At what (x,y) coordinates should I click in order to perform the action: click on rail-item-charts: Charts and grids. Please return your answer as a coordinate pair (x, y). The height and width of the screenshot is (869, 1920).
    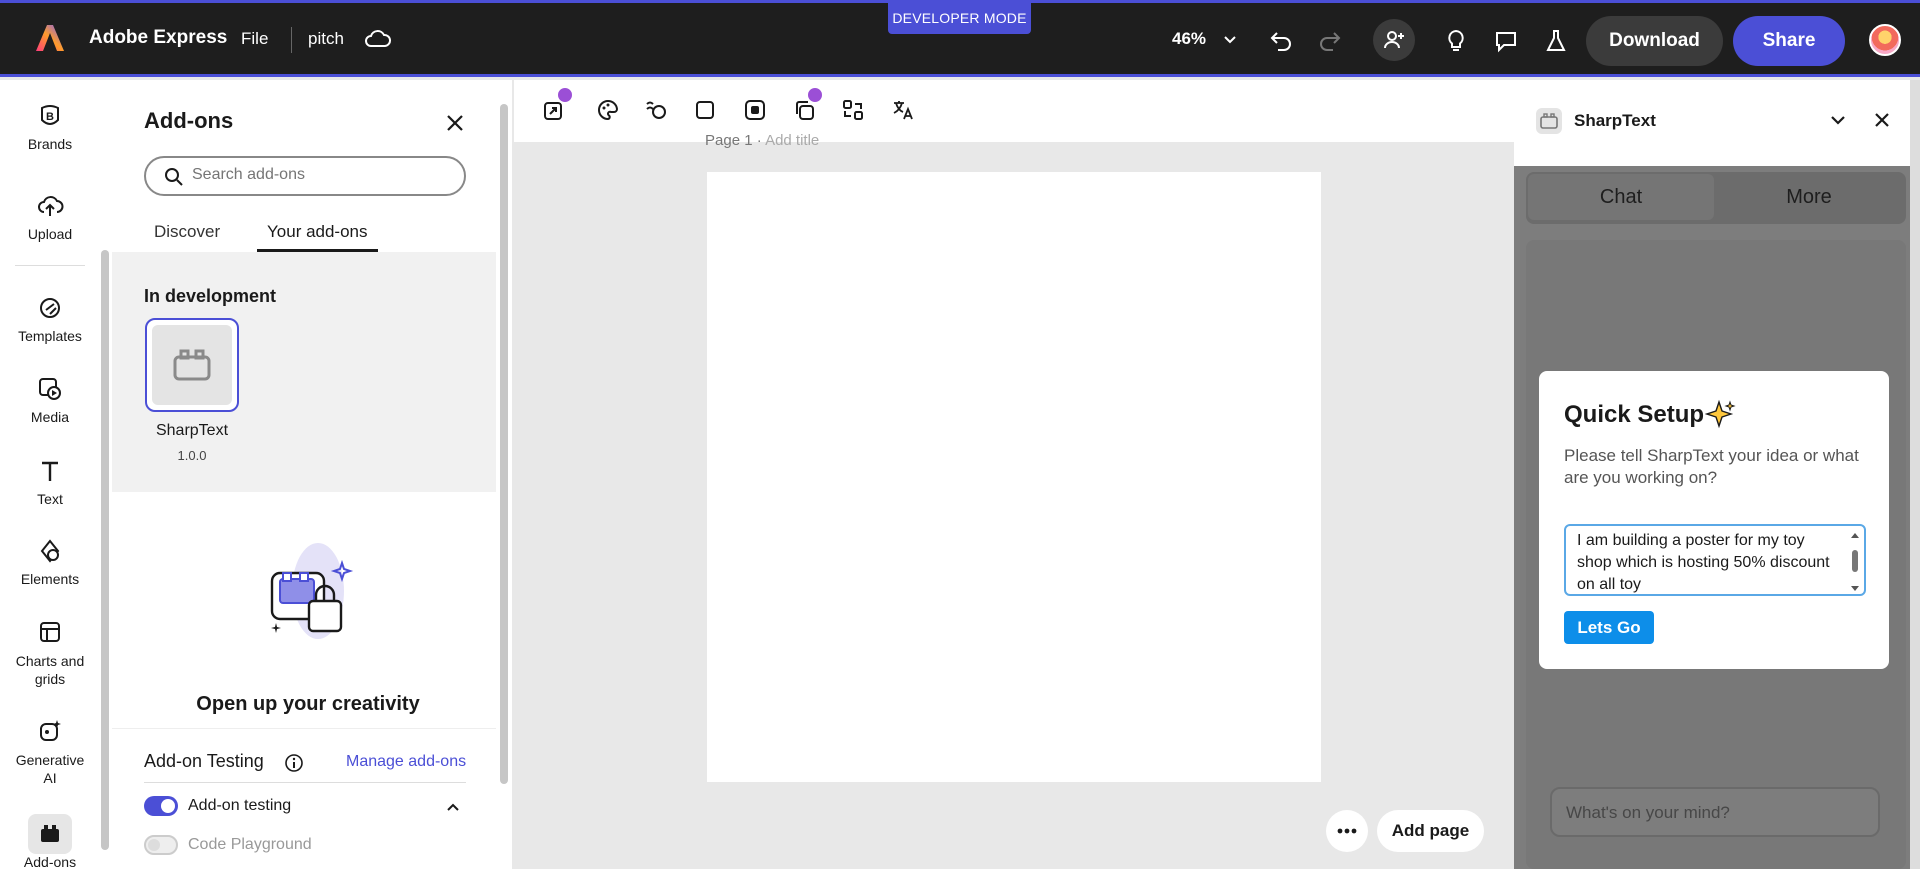
    Looking at the image, I should click on (50, 653).